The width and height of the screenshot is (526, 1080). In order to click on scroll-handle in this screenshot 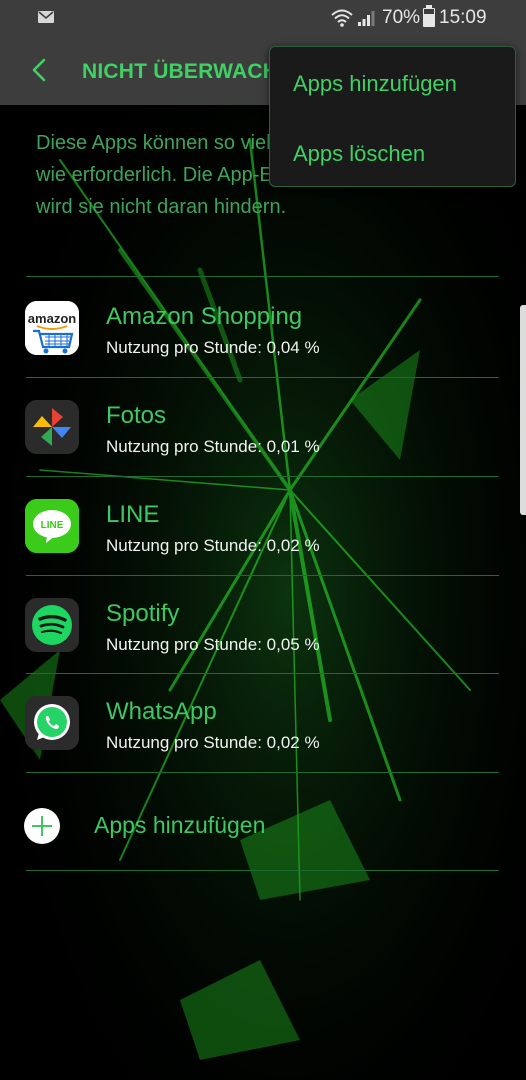, I will do `click(523, 410)`.